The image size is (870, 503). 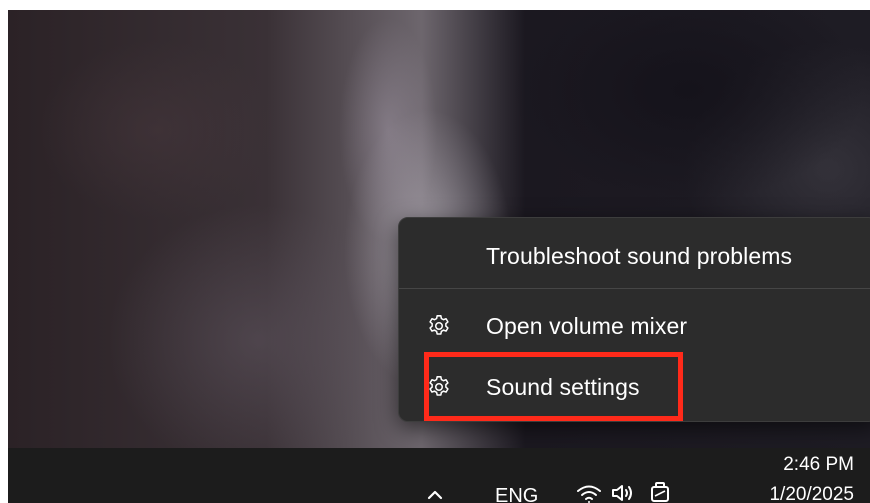 I want to click on wifi-icon, so click(x=589, y=491).